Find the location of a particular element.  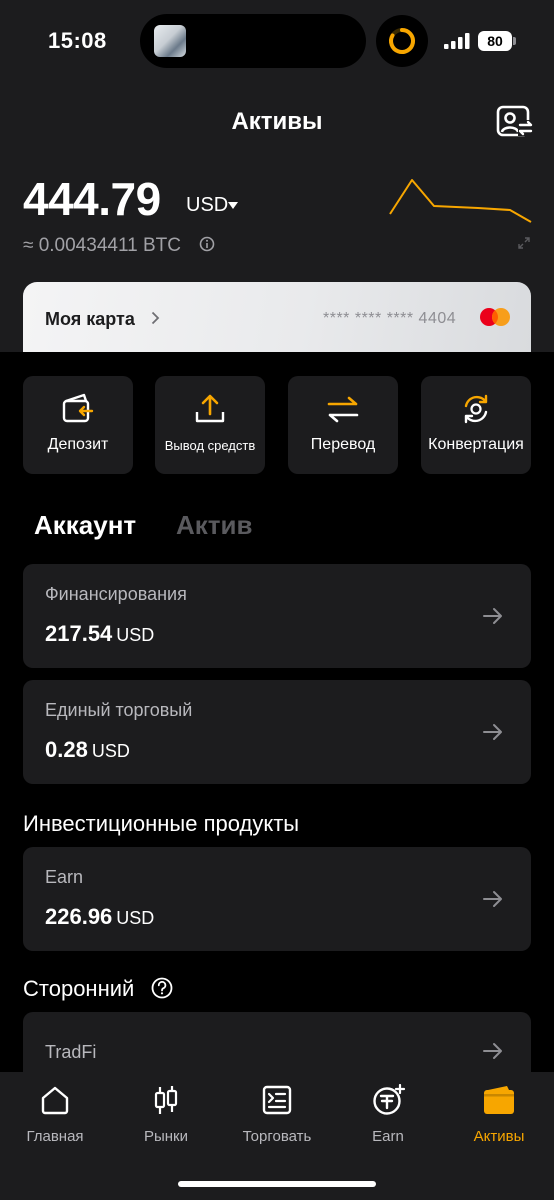

page-title: Активы is located at coordinates (277, 121).